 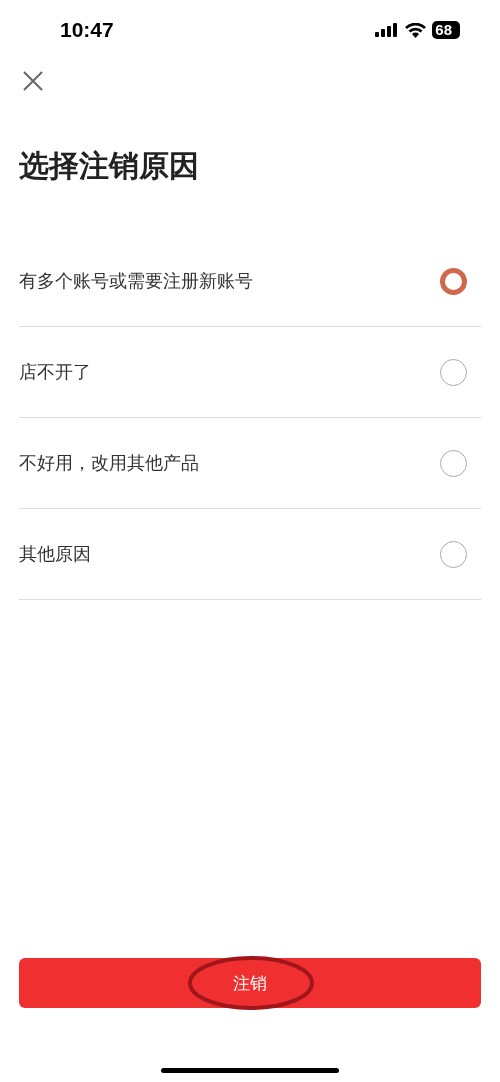 I want to click on signal-icon, so click(x=387, y=30).